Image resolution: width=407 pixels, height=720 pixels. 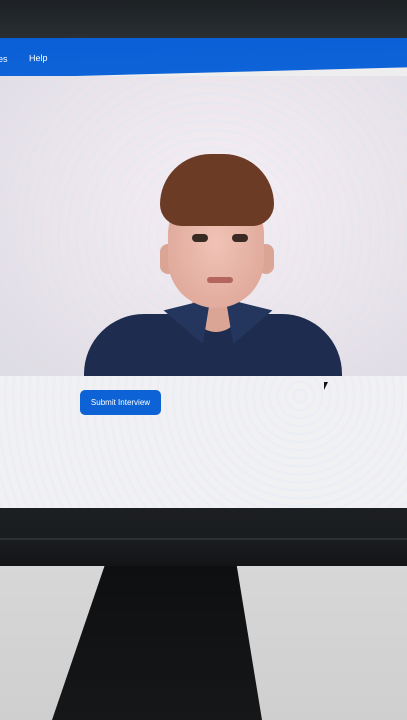 What do you see at coordinates (4, 59) in the screenshot?
I see `nav-item-partial: es` at bounding box center [4, 59].